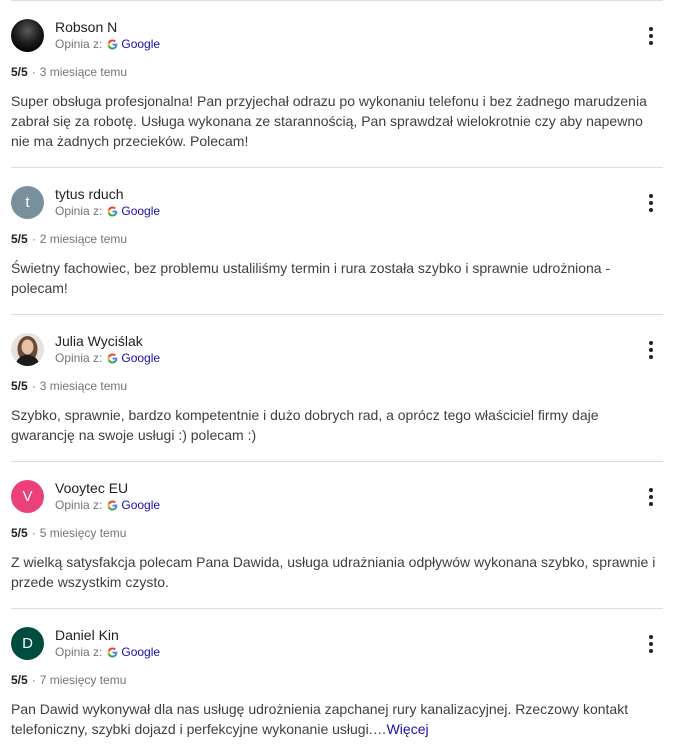  I want to click on review-date: 2 miesiące temu, so click(83, 239).